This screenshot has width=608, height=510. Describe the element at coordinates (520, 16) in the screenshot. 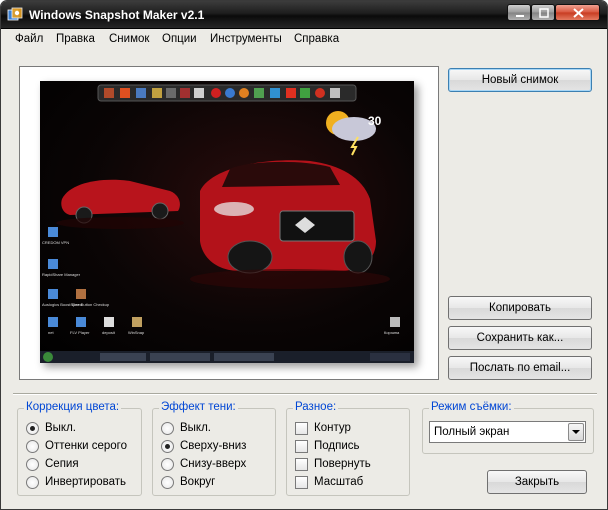

I see `minimize-icon` at that location.